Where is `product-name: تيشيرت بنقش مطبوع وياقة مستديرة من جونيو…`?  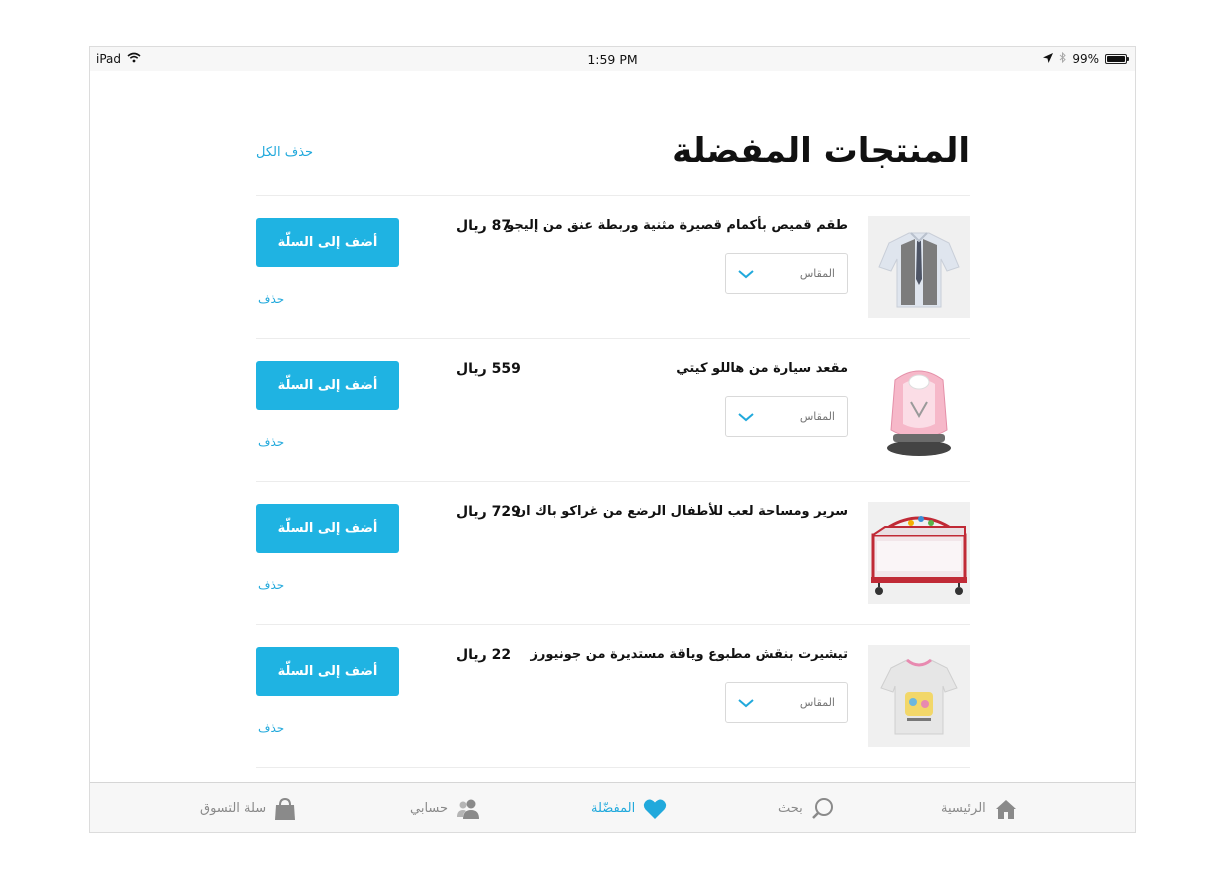
product-name: تيشيرت بنقش مطبوع وياقة مستديرة من جونيو… is located at coordinates (658, 654).